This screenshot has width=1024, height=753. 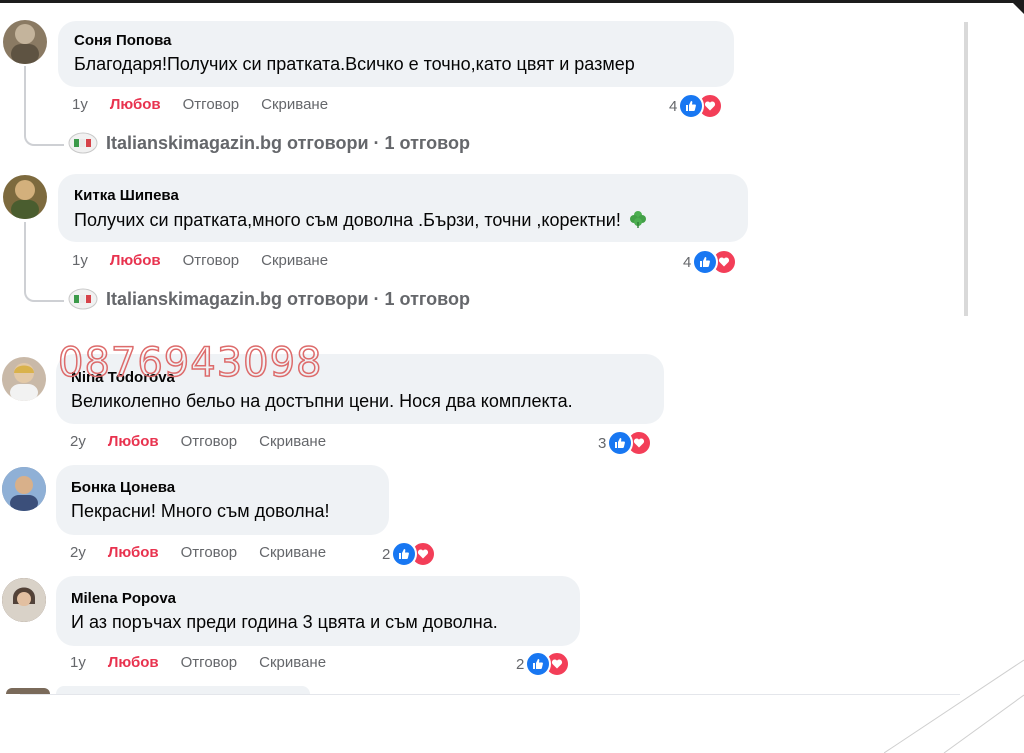 What do you see at coordinates (490, 694) in the screenshot?
I see `crop-line` at bounding box center [490, 694].